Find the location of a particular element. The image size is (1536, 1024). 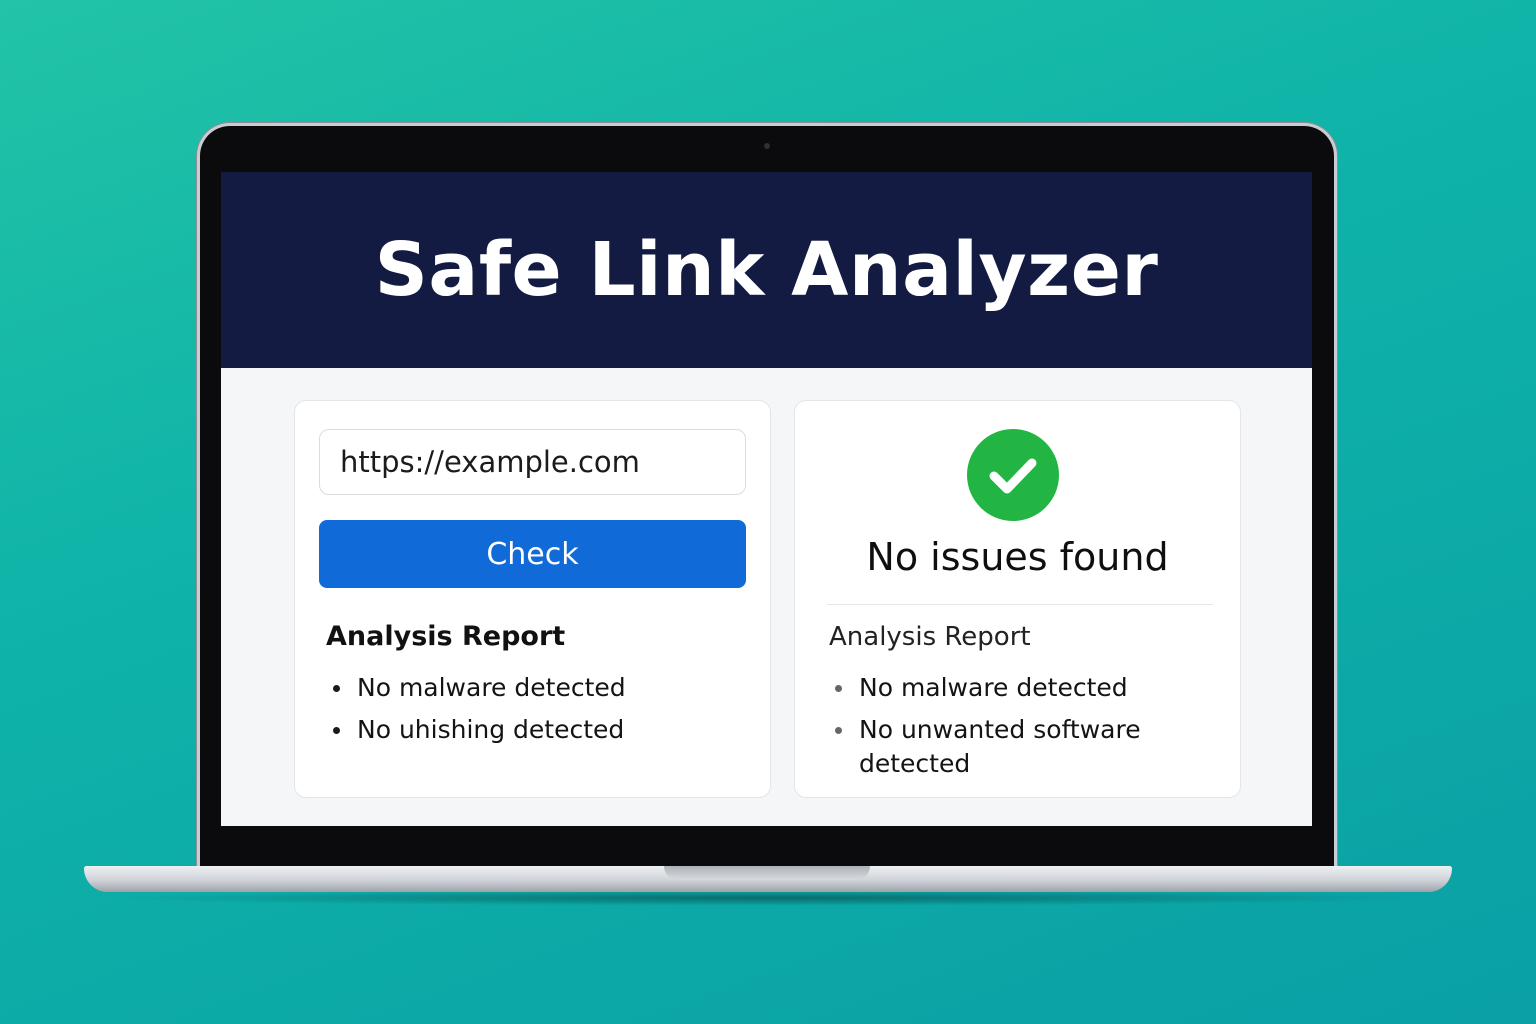

divider is located at coordinates (1020, 604).